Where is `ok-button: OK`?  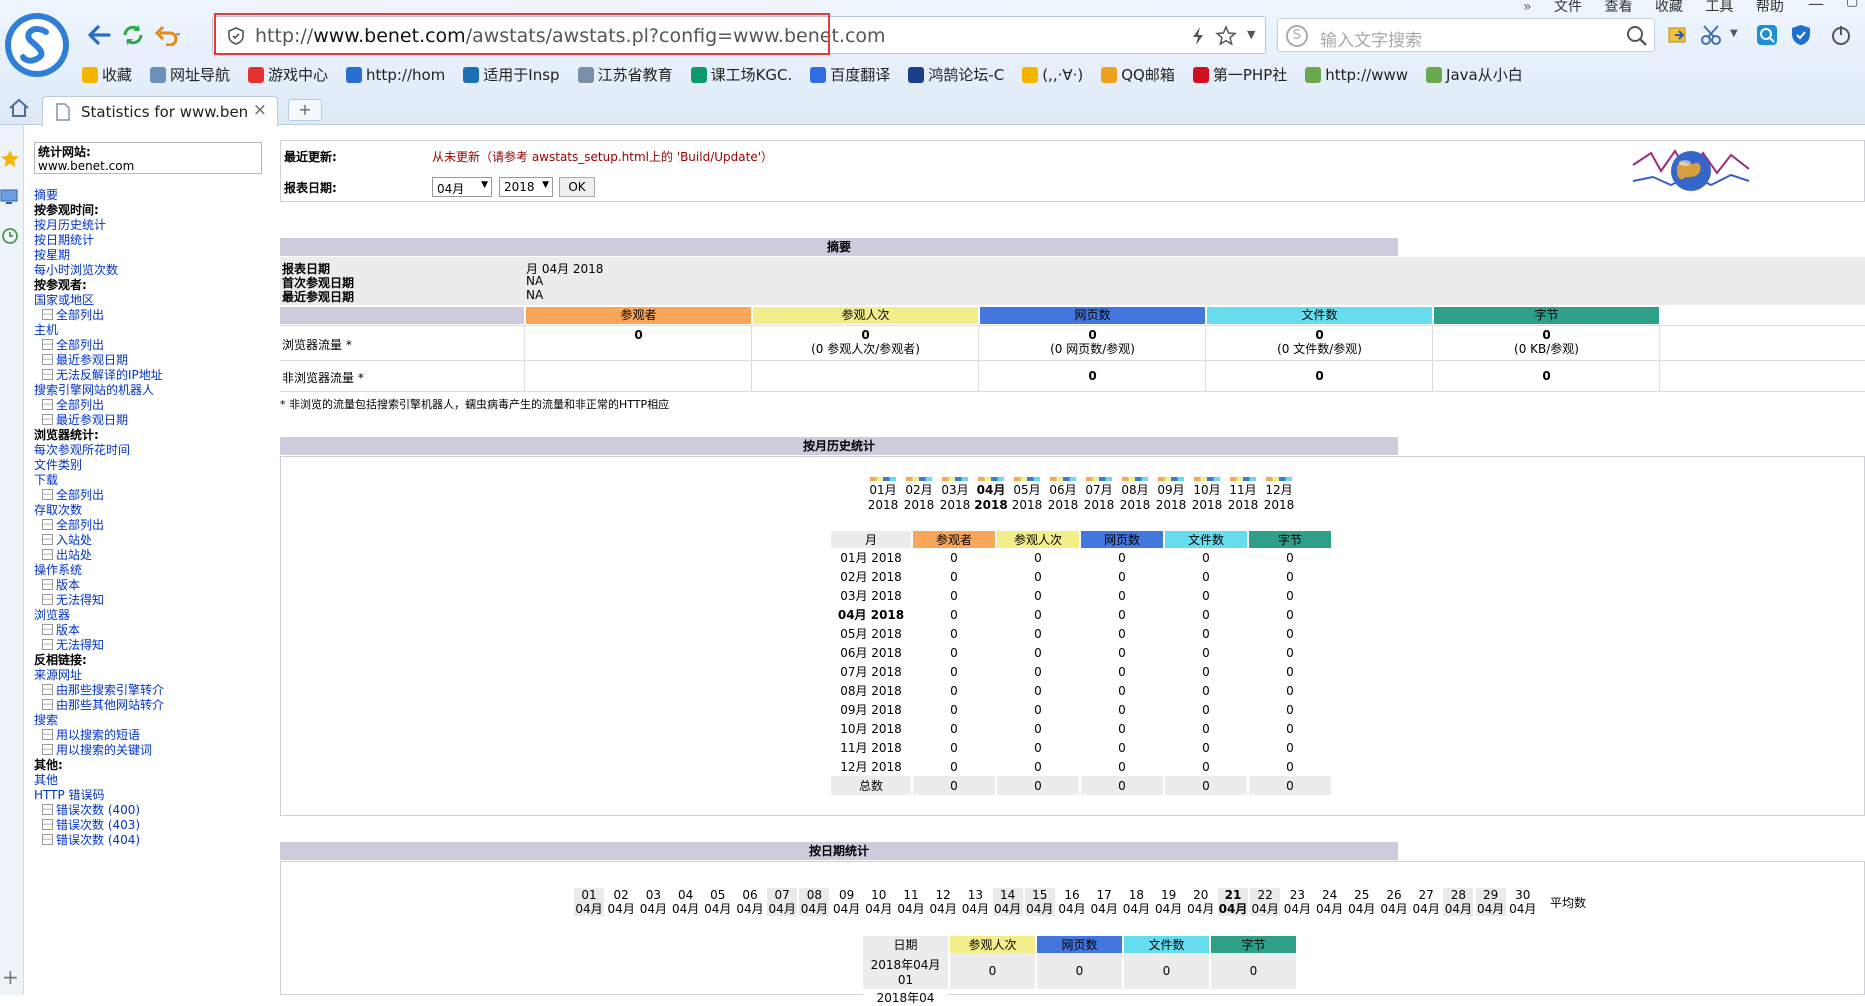 ok-button: OK is located at coordinates (577, 187).